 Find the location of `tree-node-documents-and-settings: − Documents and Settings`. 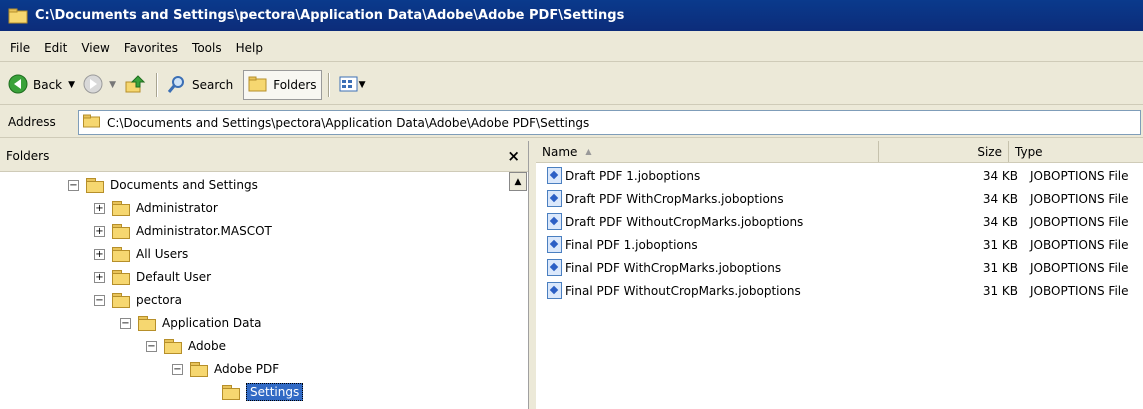

tree-node-documents-and-settings: − Documents and Settings is located at coordinates (163, 185).